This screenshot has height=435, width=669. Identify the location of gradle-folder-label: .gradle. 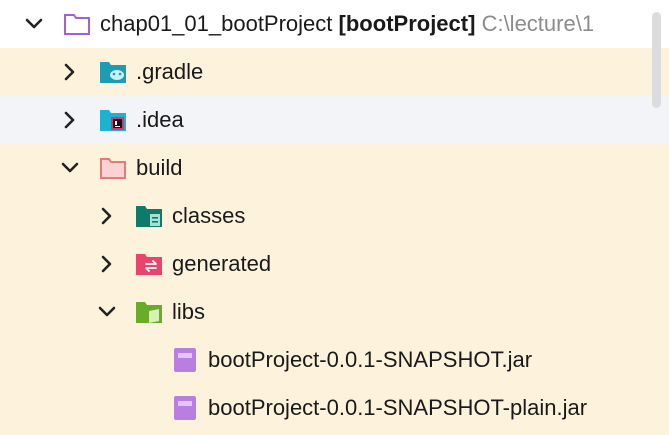
(170, 71).